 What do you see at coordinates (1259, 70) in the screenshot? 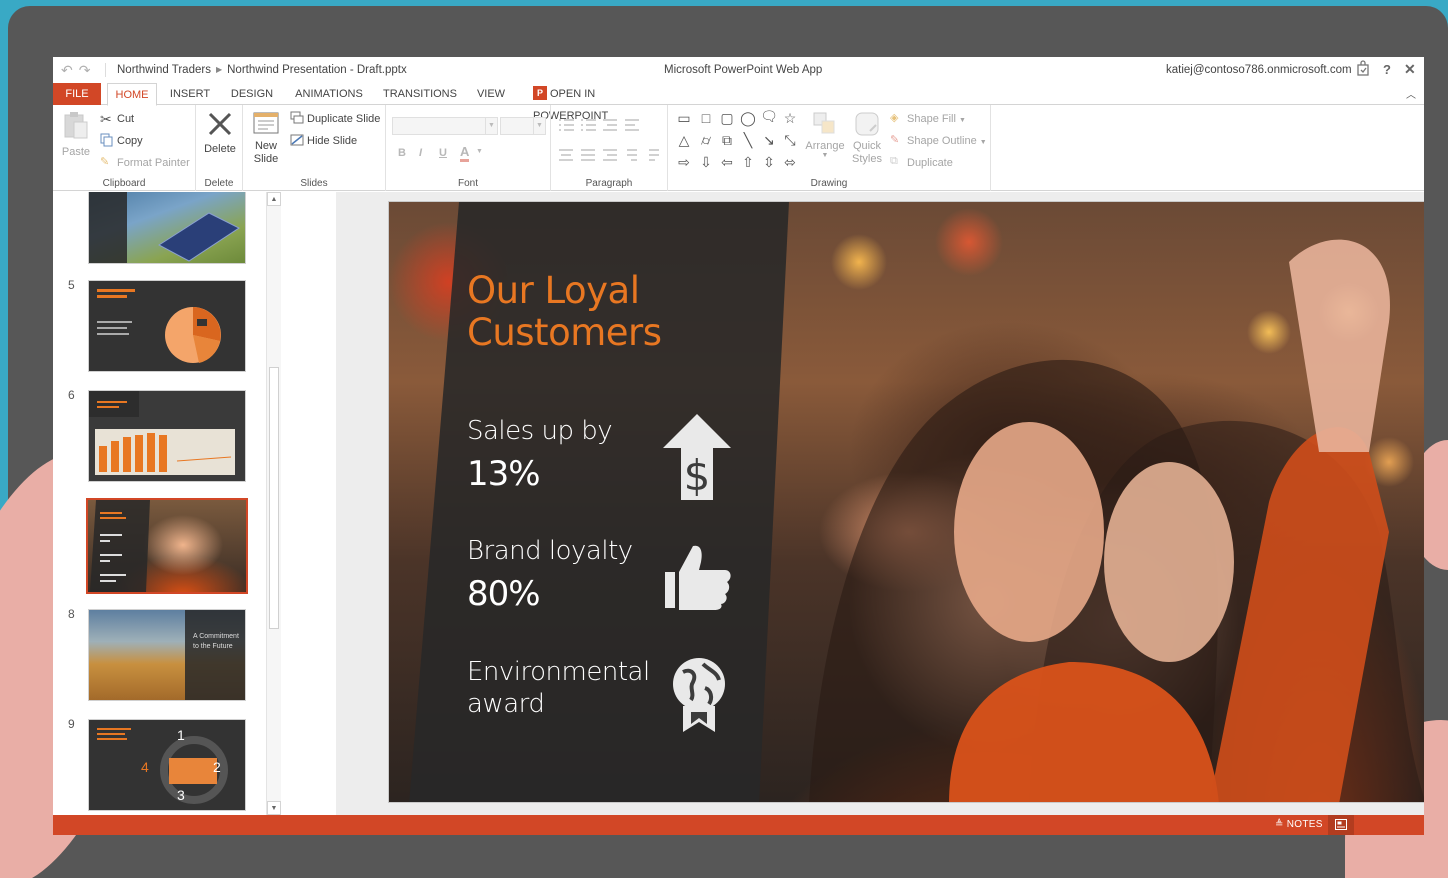
I see `user-account: katiej@contoso786.onmicrosoft.com` at bounding box center [1259, 70].